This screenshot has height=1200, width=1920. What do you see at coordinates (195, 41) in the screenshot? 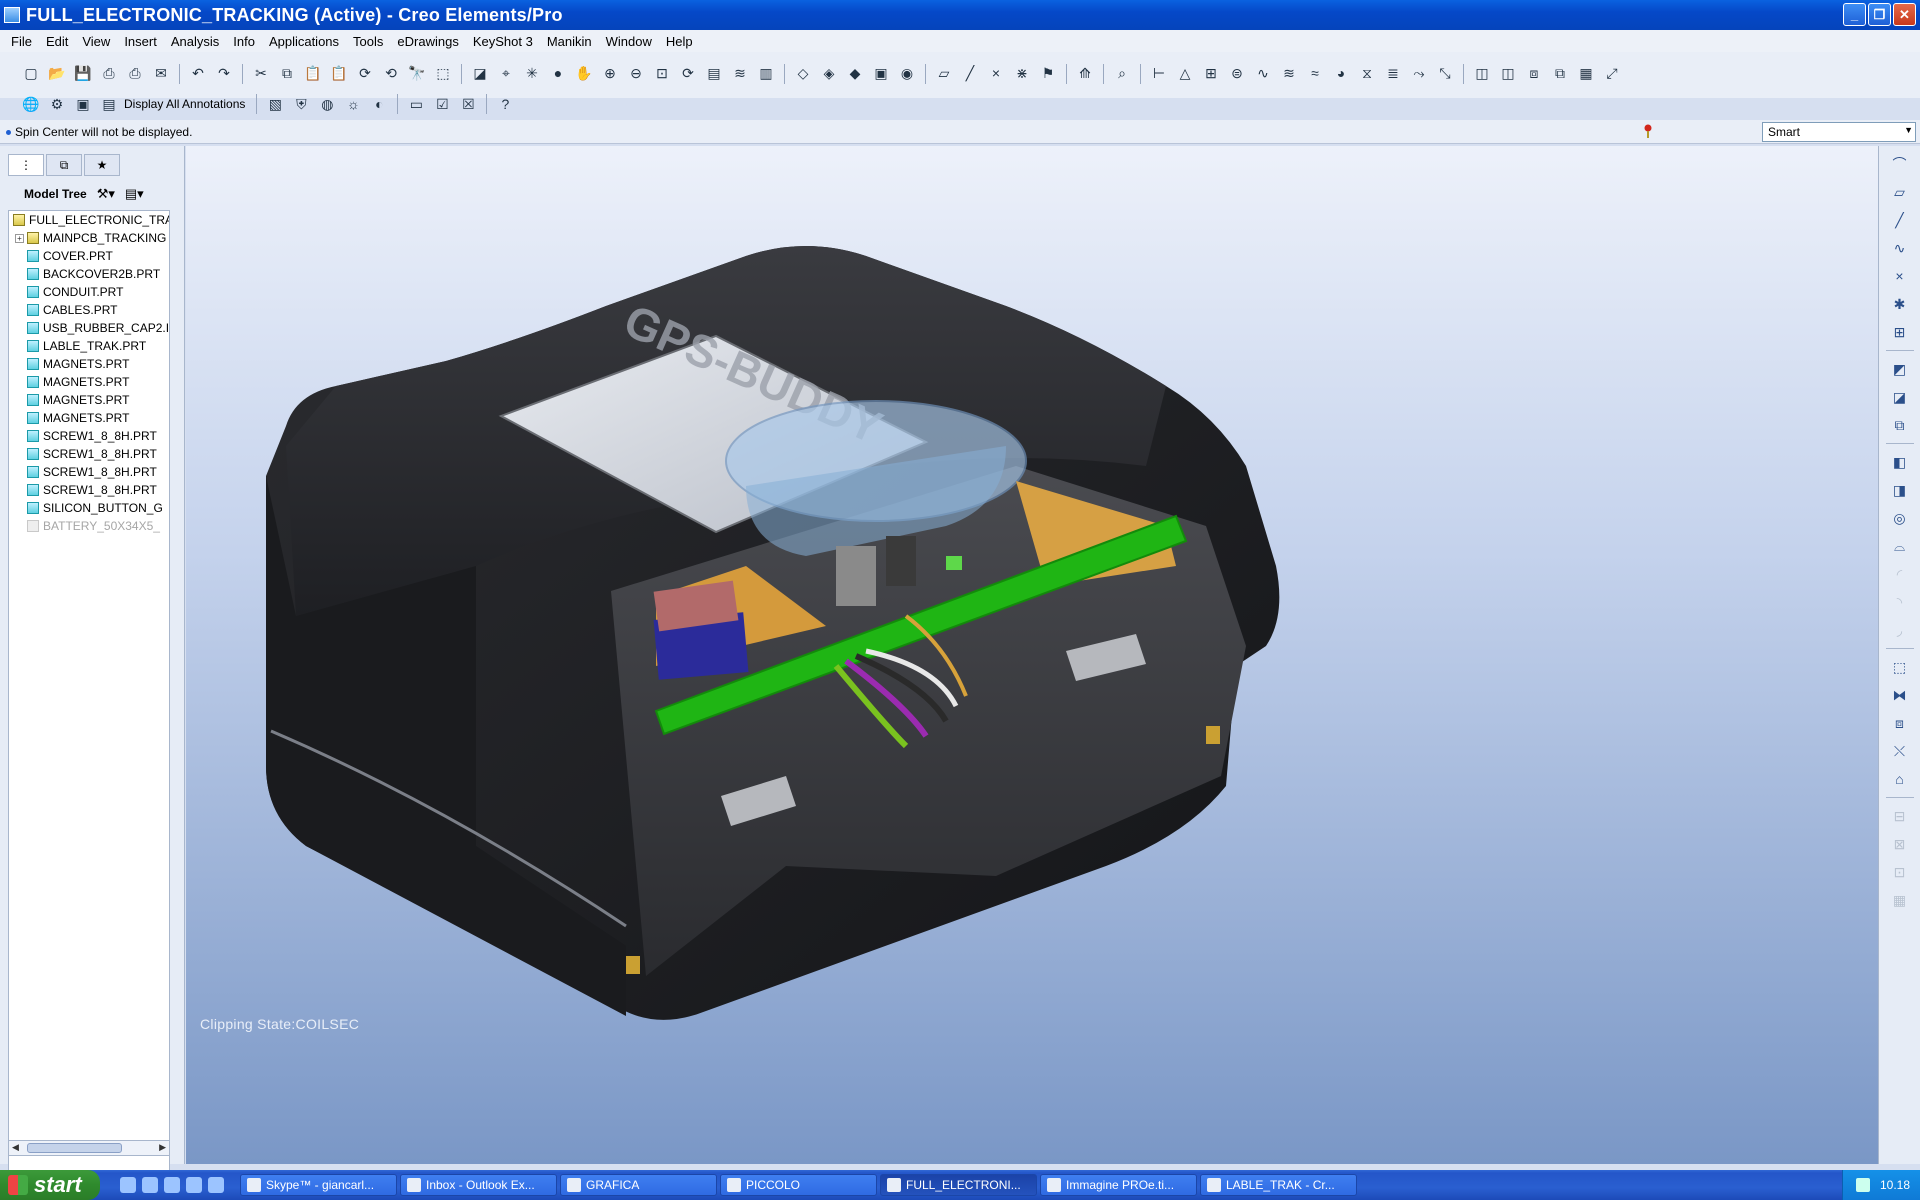
I see `menu-analysis: Analysis` at bounding box center [195, 41].